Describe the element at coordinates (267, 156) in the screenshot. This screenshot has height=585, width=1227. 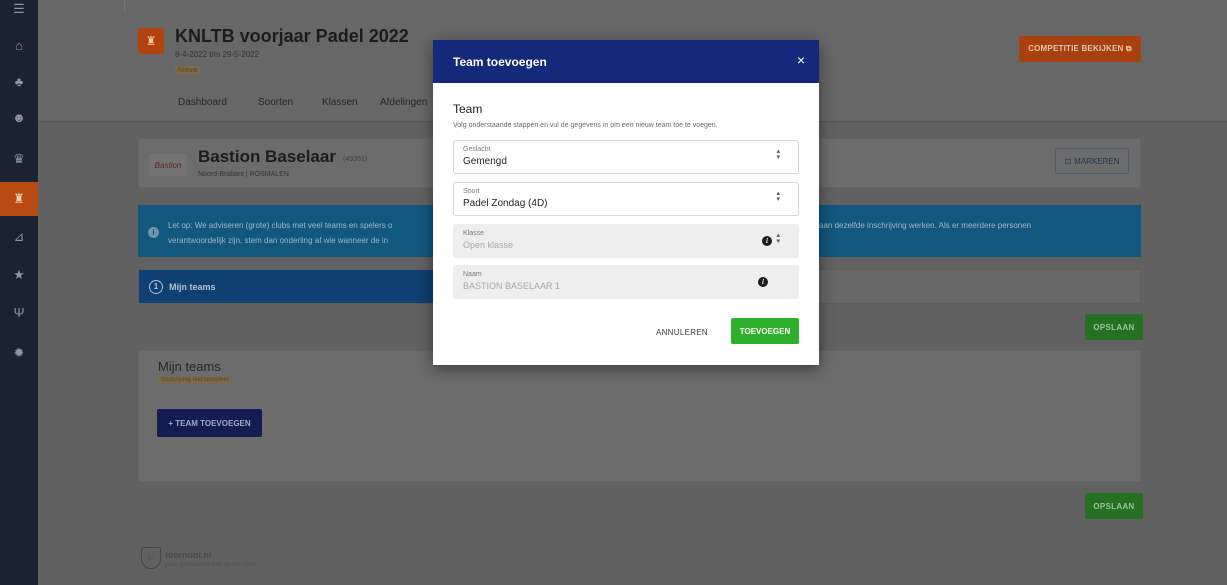
I see `club-name: Bastion Baselaar` at that location.